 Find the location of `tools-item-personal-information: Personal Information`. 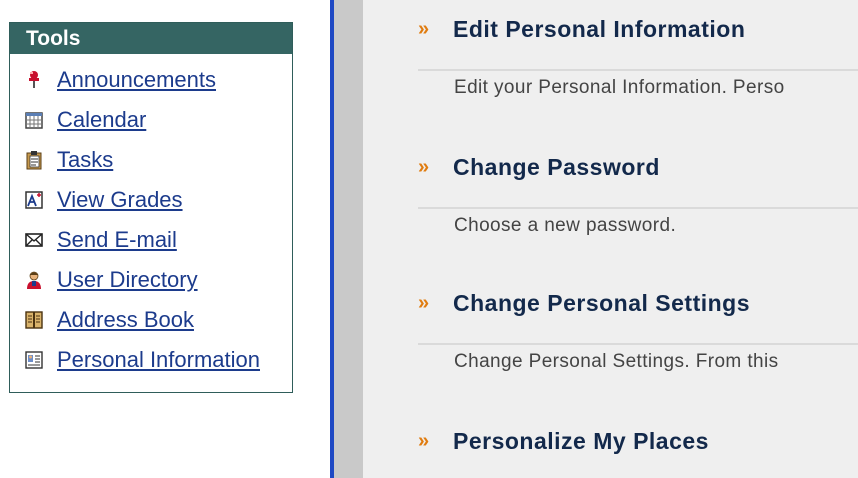

tools-item-personal-information: Personal Information is located at coordinates (151, 360).